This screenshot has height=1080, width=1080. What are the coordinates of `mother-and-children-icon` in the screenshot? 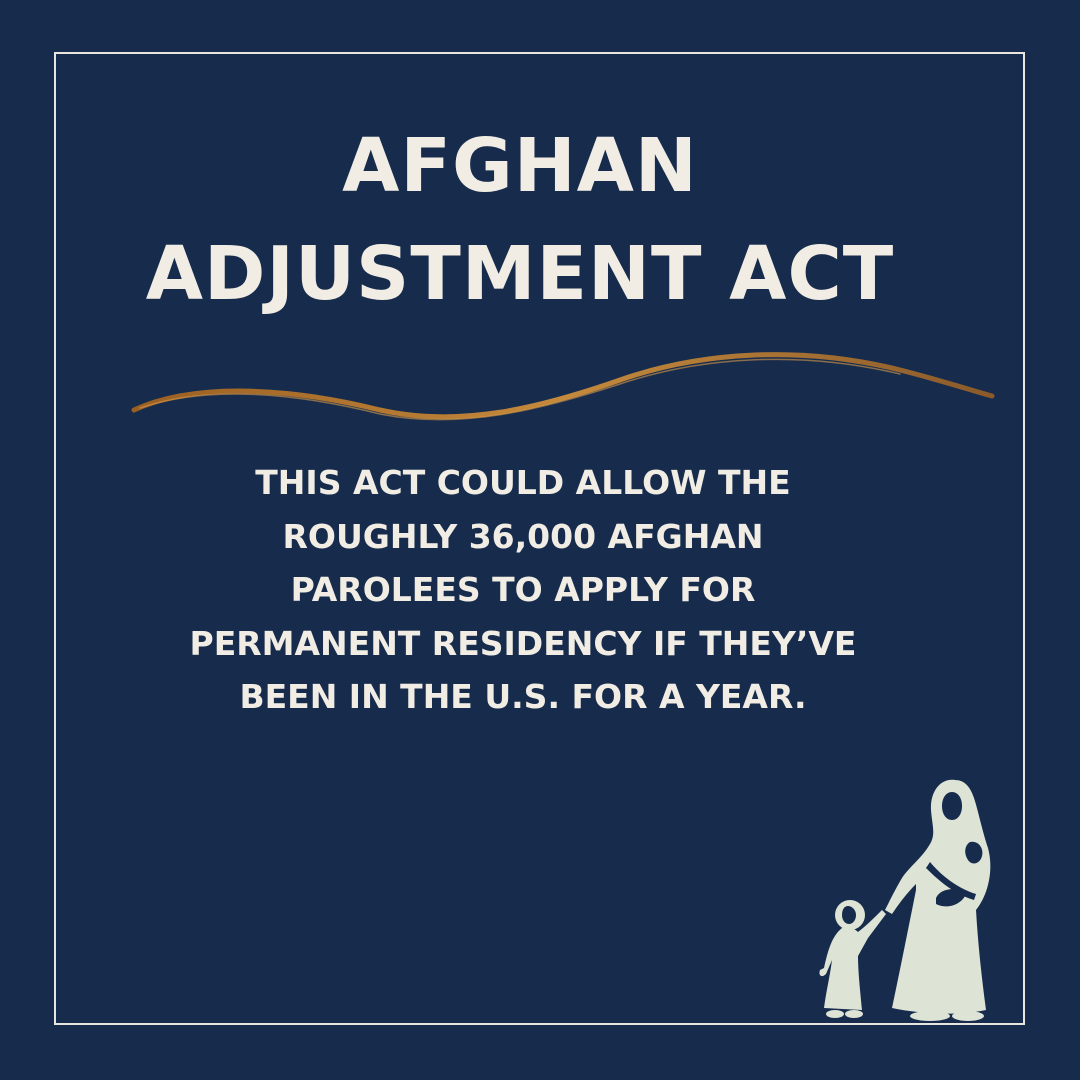 It's located at (905, 900).